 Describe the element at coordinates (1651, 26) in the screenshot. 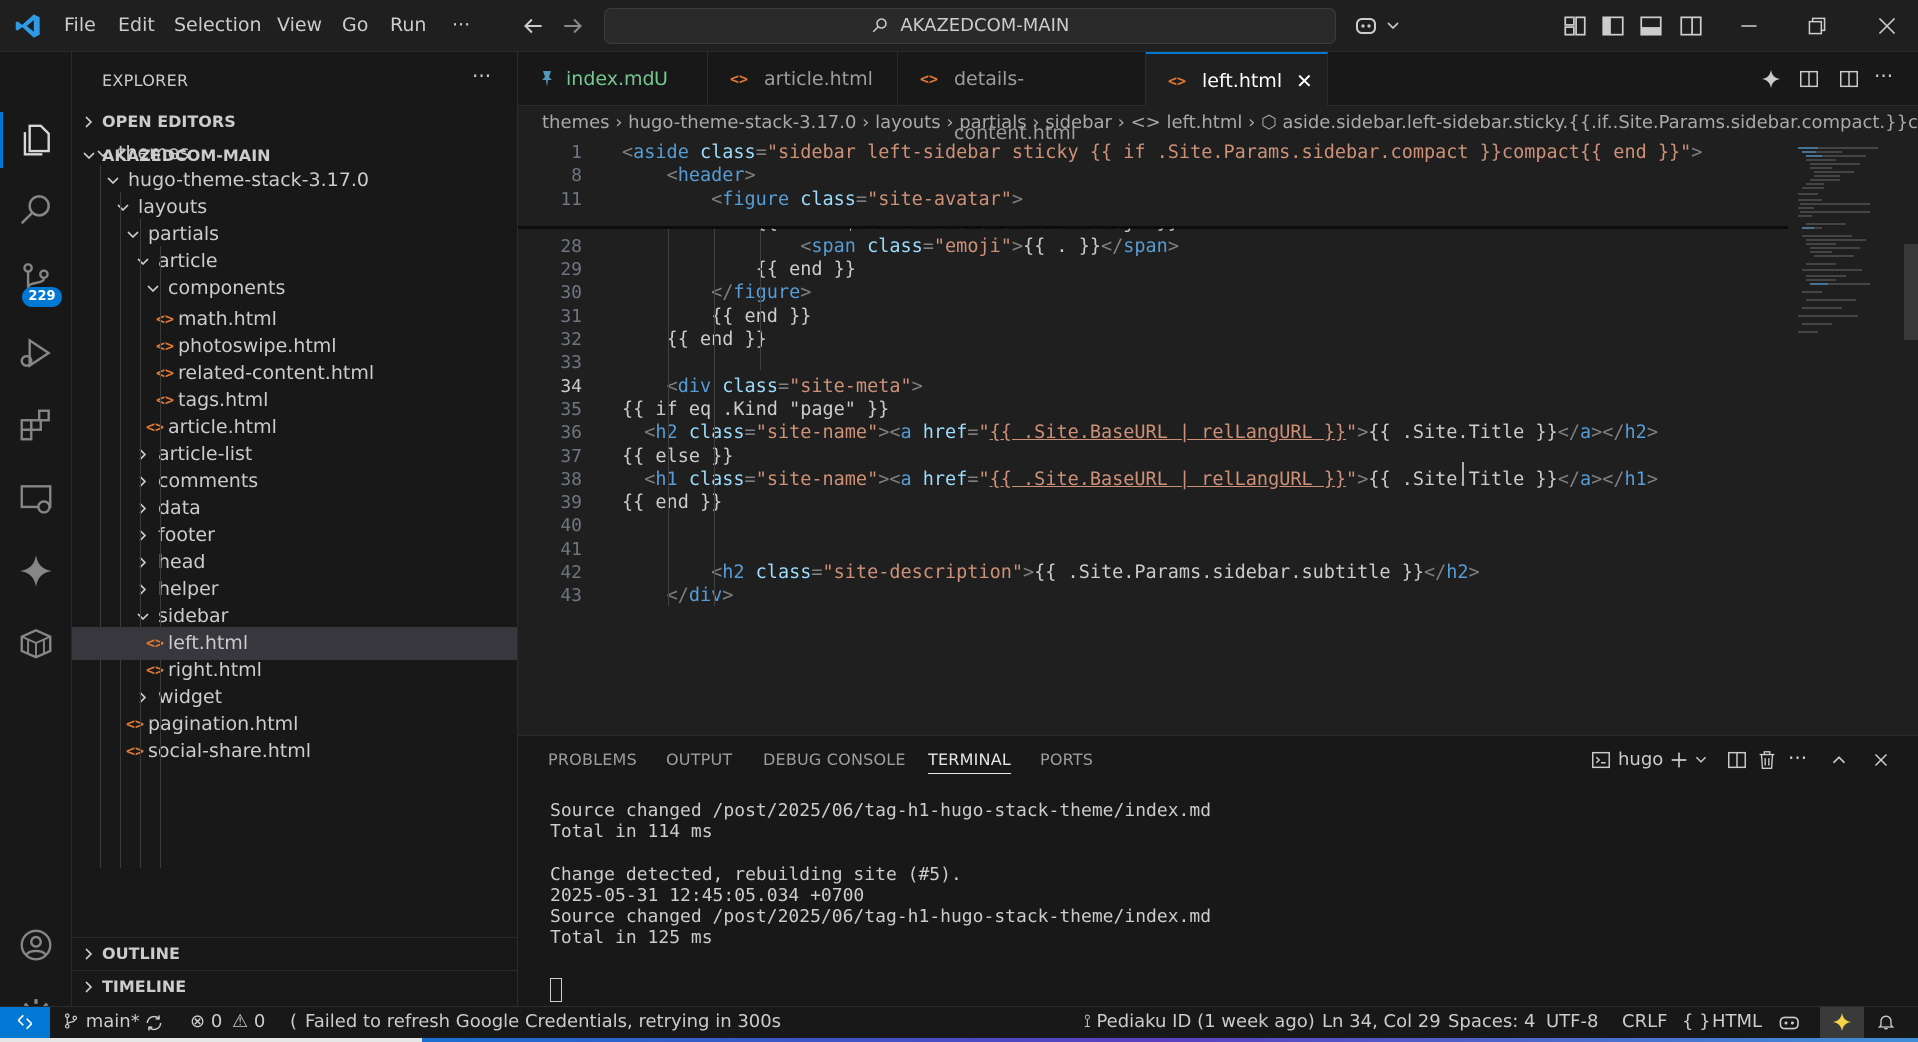

I see `toggle-panel-icon` at that location.